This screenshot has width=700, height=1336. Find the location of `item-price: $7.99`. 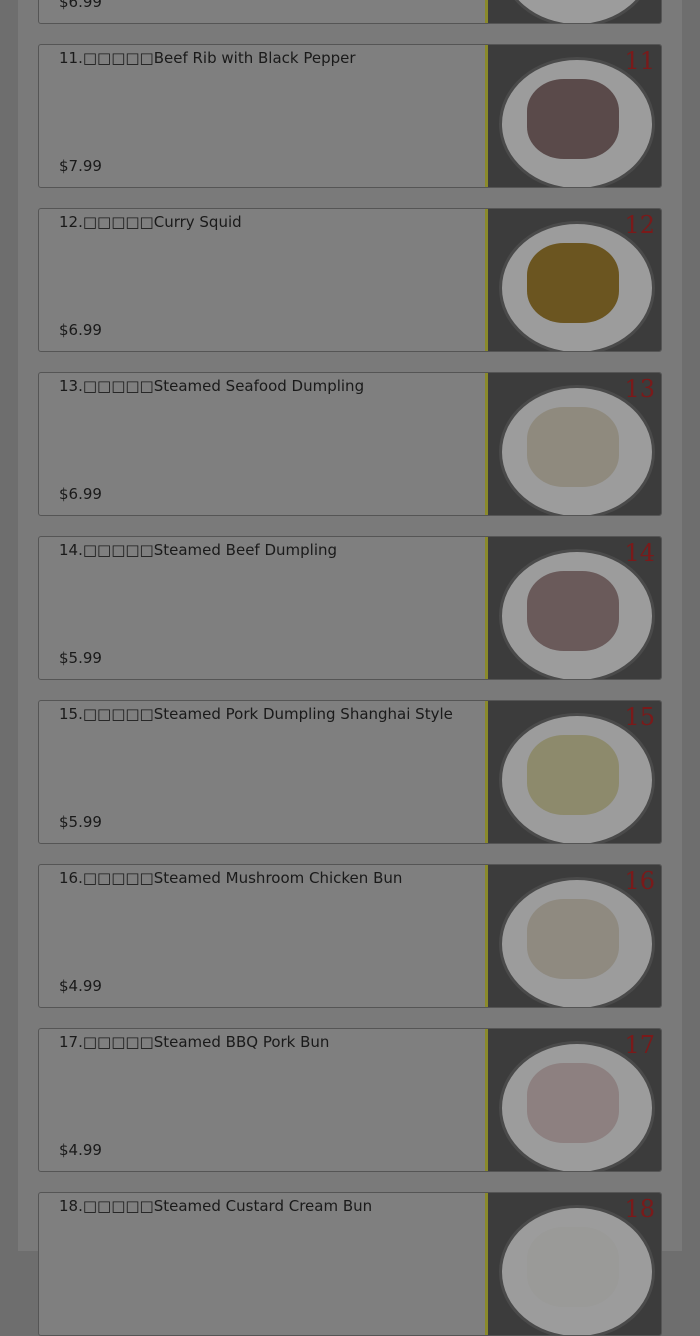

item-price: $7.99 is located at coordinates (80, 166).